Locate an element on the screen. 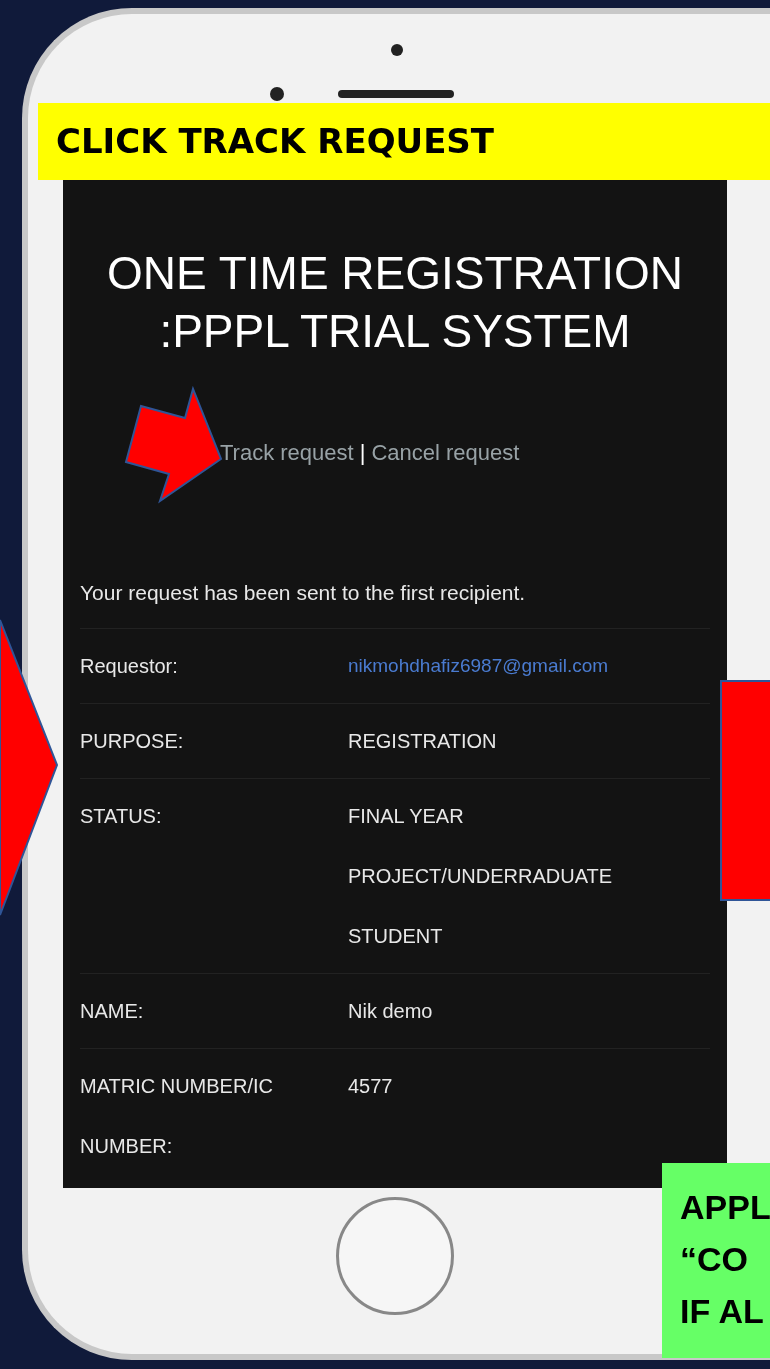 The height and width of the screenshot is (1369, 770). field-value: FINAL YEAR PROJECT/UNDERRADUATE STUDENT is located at coordinates (481, 876).